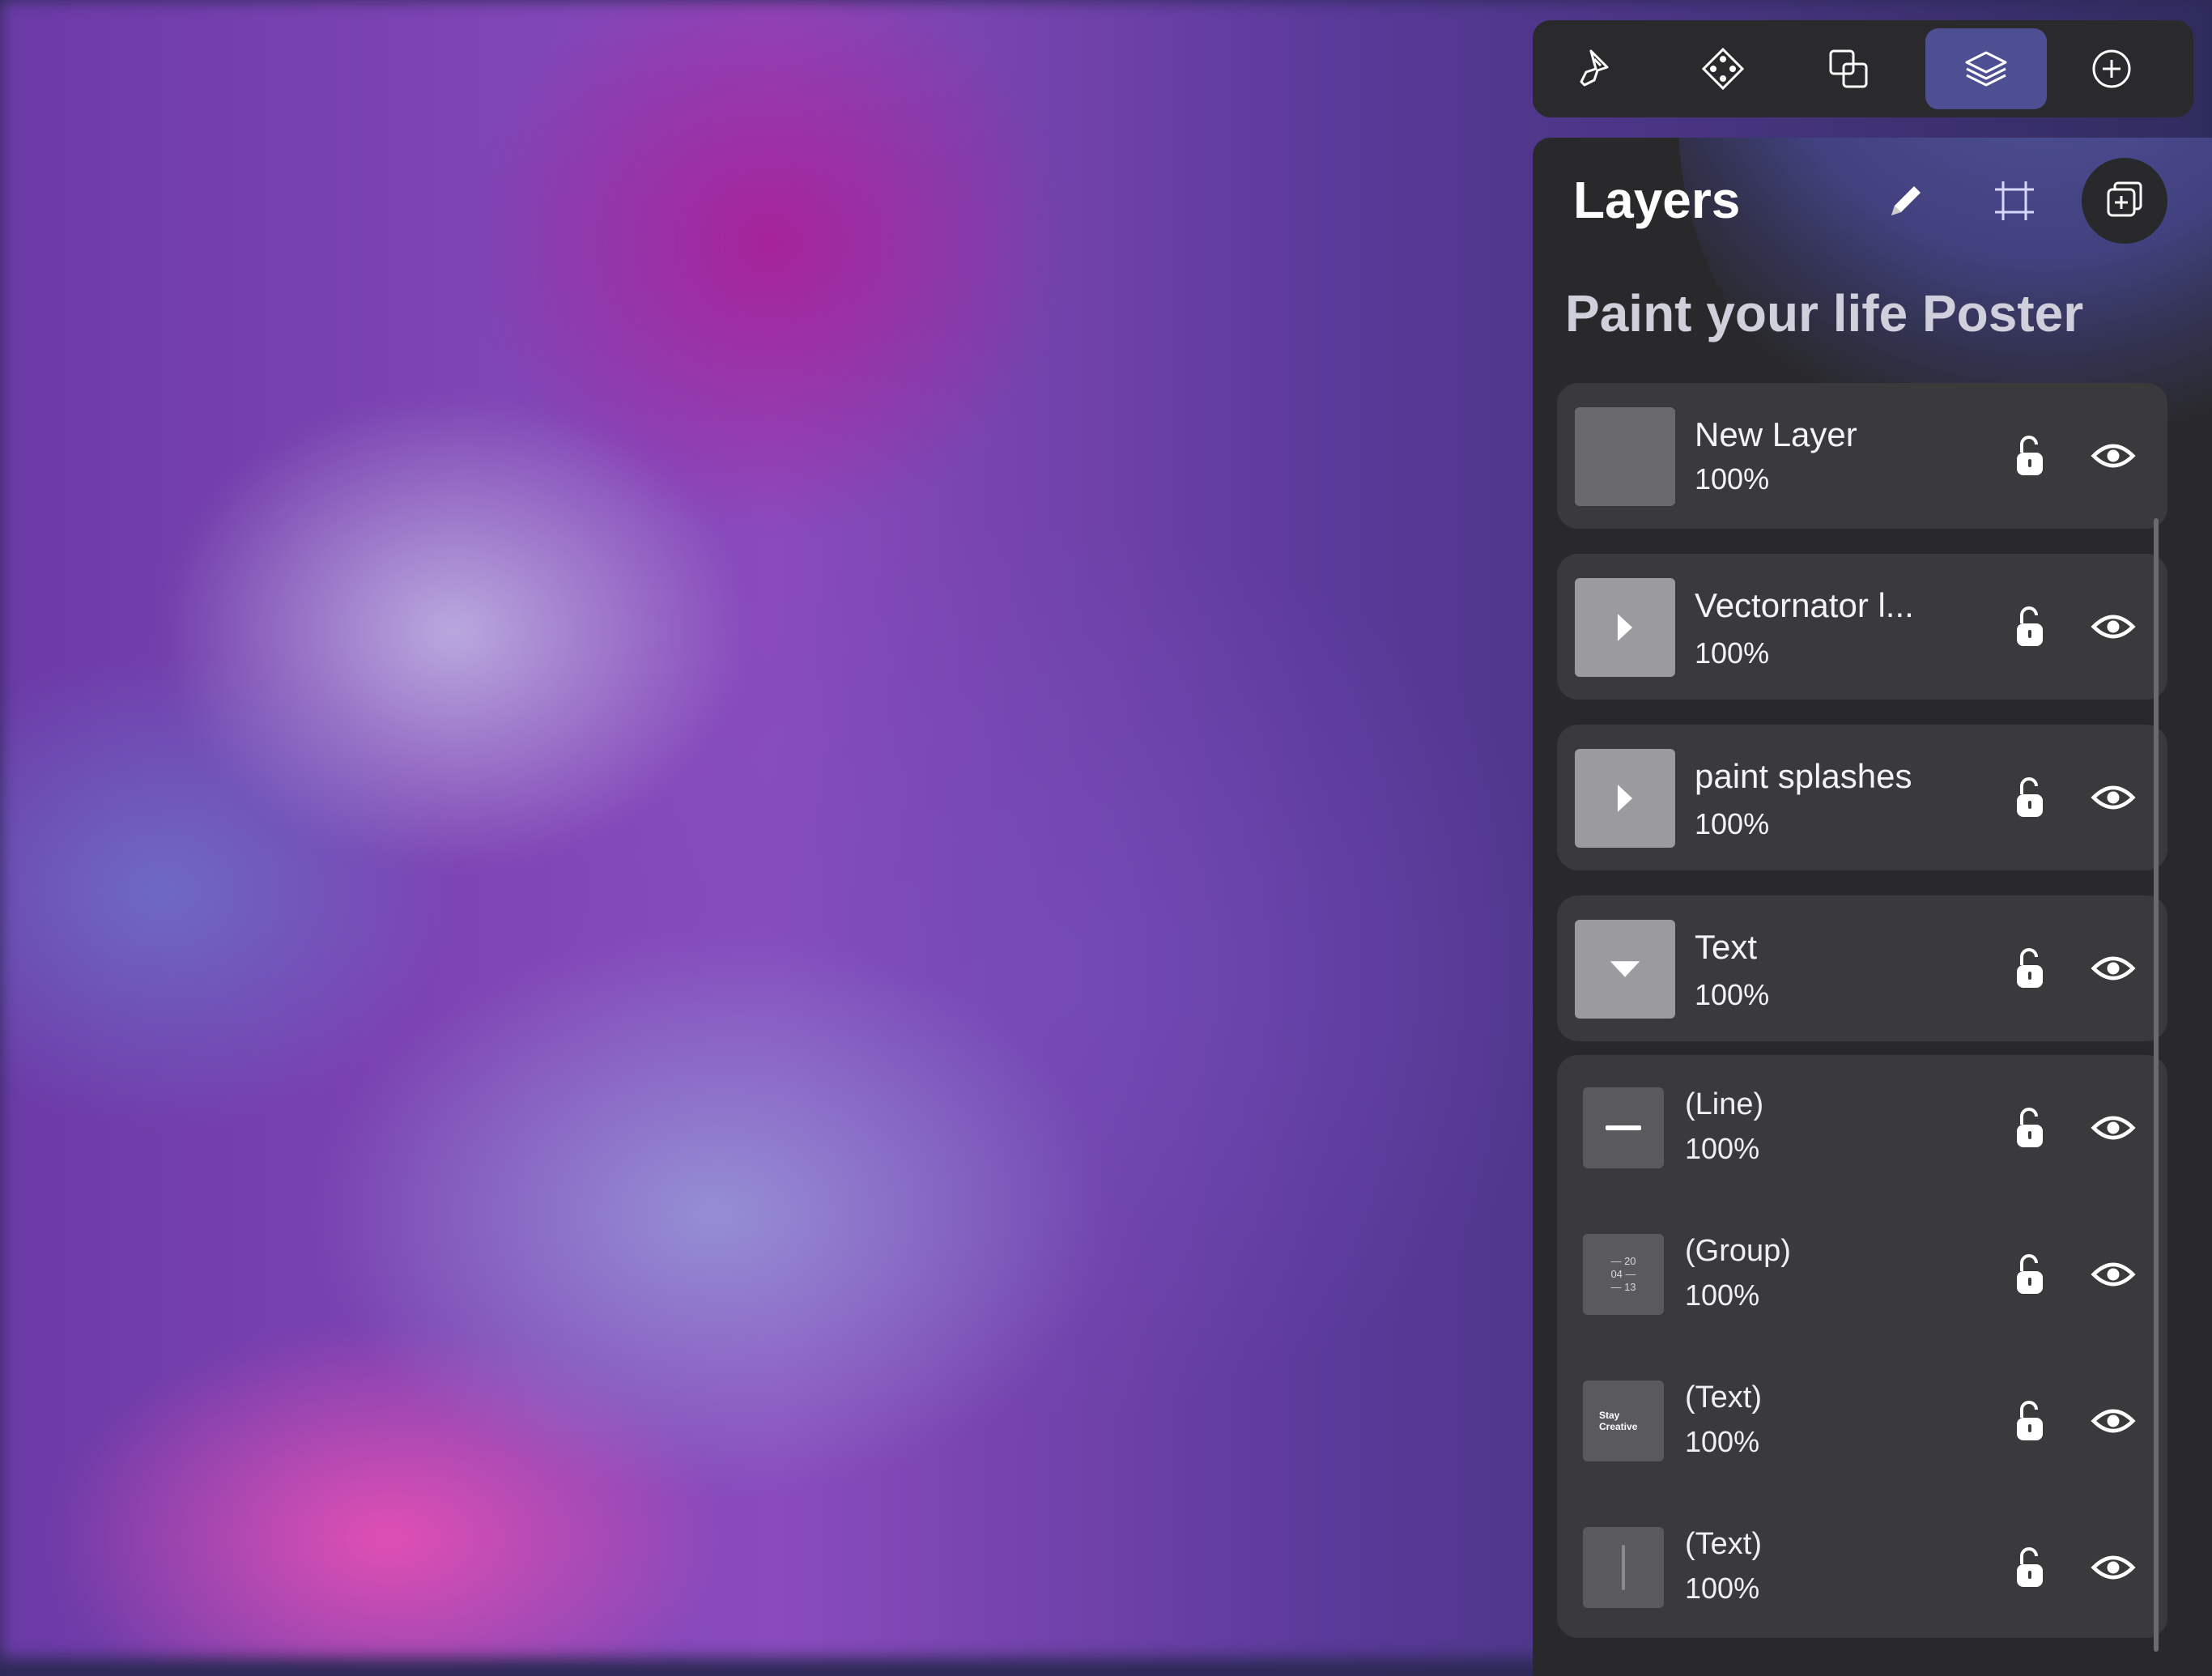 This screenshot has width=2212, height=1676. I want to click on layer-thumbnail: — 20 04 — — 13, so click(1624, 1274).